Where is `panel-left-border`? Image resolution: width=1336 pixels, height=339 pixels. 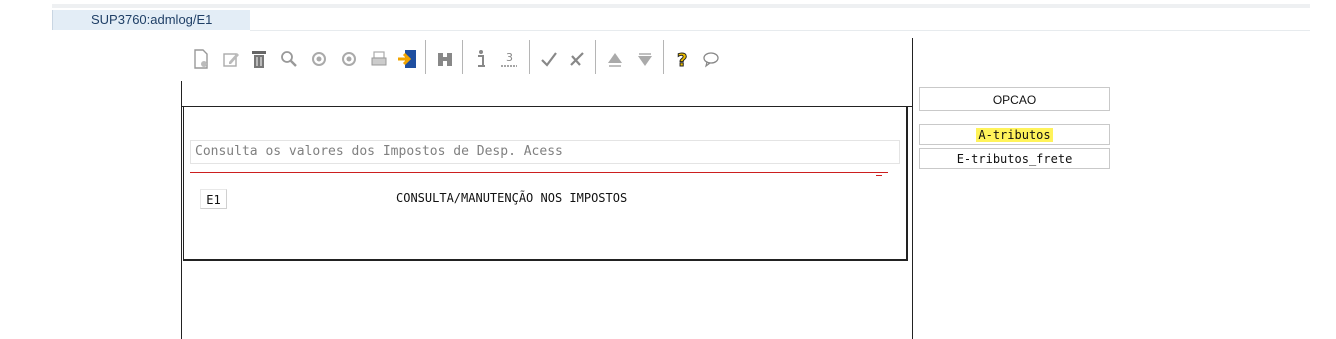 panel-left-border is located at coordinates (181, 210).